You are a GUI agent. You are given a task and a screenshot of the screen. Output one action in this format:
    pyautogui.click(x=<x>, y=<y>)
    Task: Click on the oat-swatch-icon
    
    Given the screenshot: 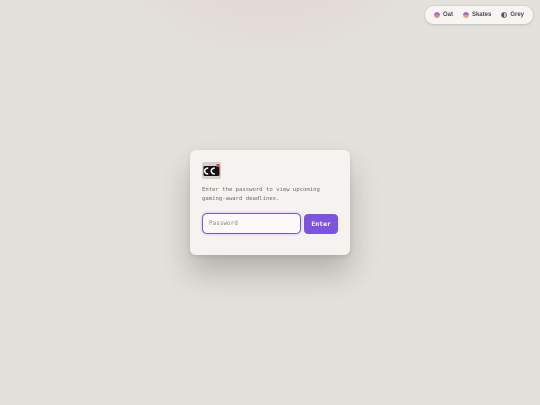 What is the action you would take?
    pyautogui.click(x=436, y=15)
    